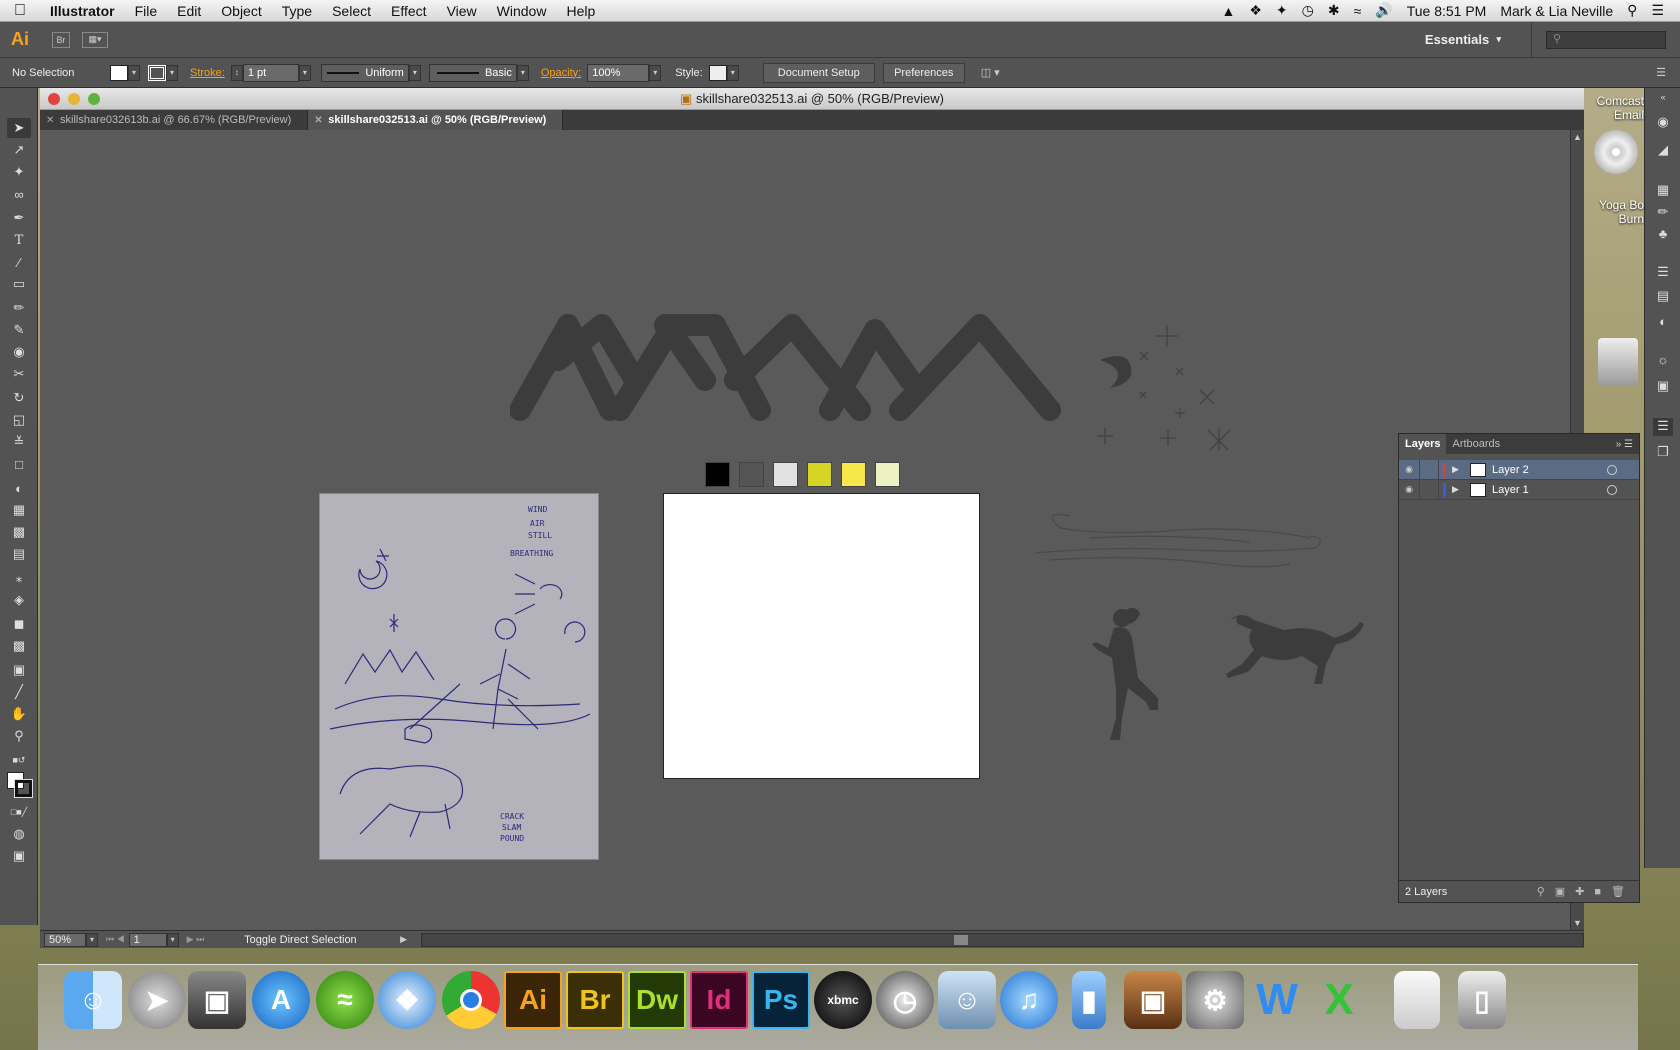  Describe the element at coordinates (19, 812) in the screenshot. I see `color-none-modes-icon: □■╱` at that location.